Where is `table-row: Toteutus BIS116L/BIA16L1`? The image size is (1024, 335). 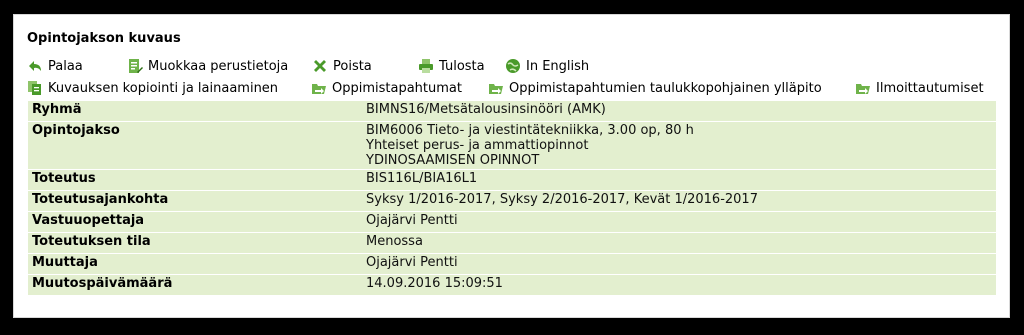 table-row: Toteutus BIS116L/BIA16L1 is located at coordinates (512, 180).